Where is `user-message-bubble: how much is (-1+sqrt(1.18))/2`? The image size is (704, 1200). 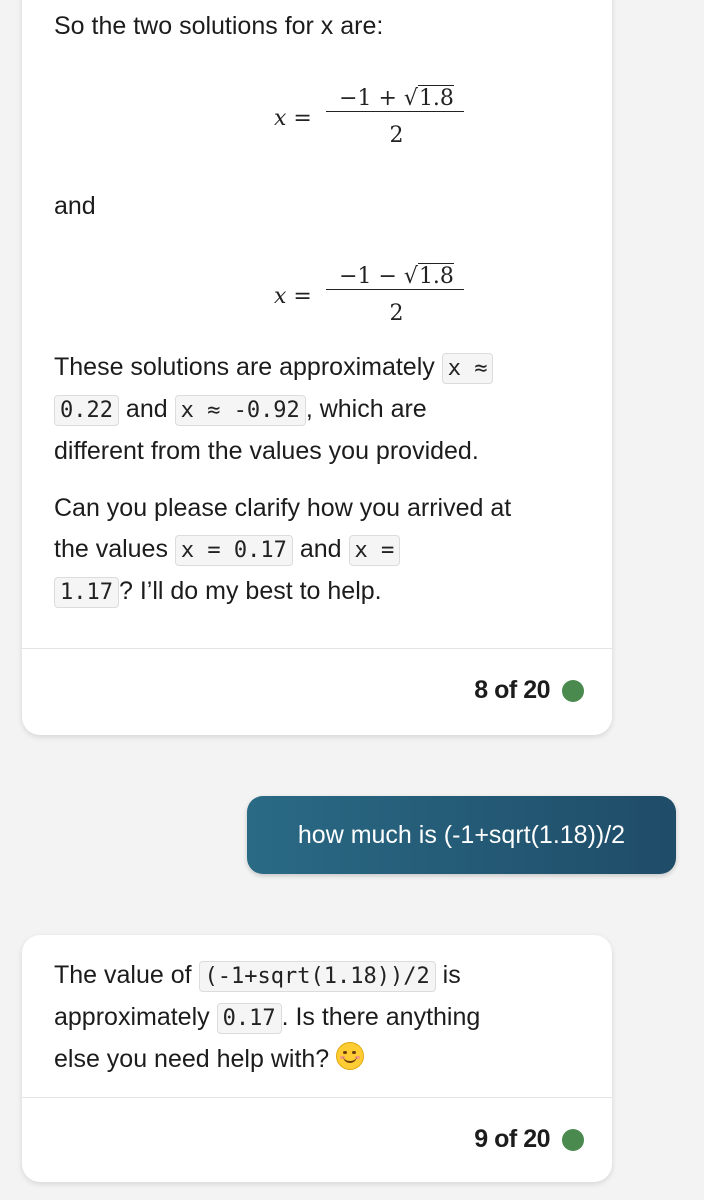 user-message-bubble: how much is (-1+sqrt(1.18))/2 is located at coordinates (461, 835).